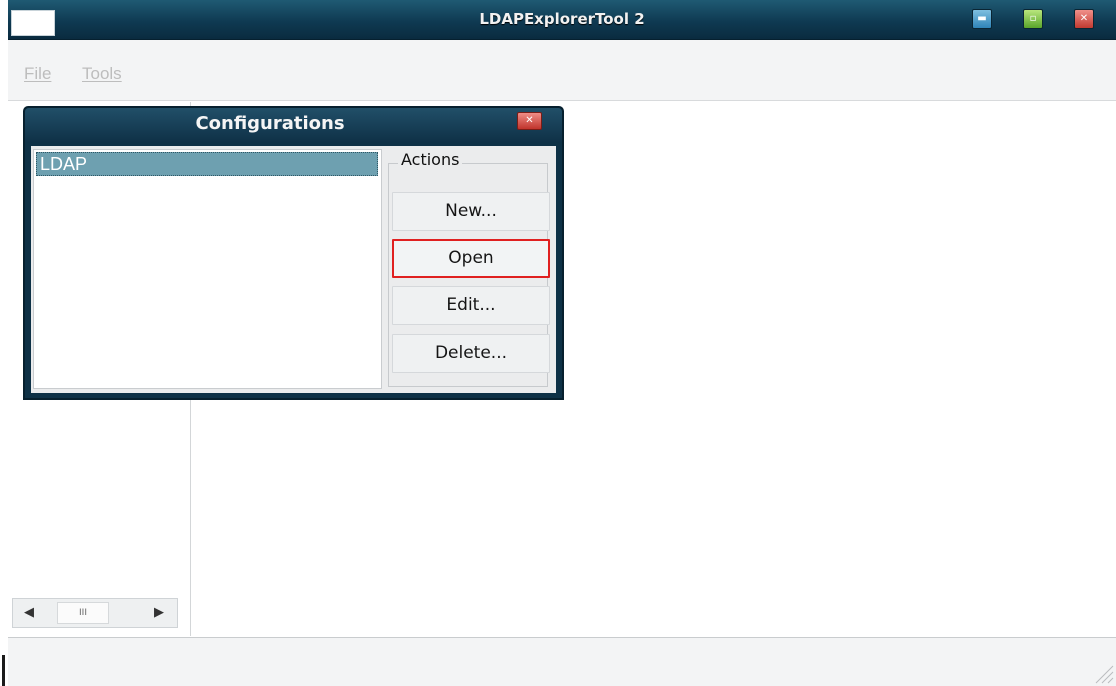 The height and width of the screenshot is (686, 1116). What do you see at coordinates (562, 661) in the screenshot?
I see `status-bar` at bounding box center [562, 661].